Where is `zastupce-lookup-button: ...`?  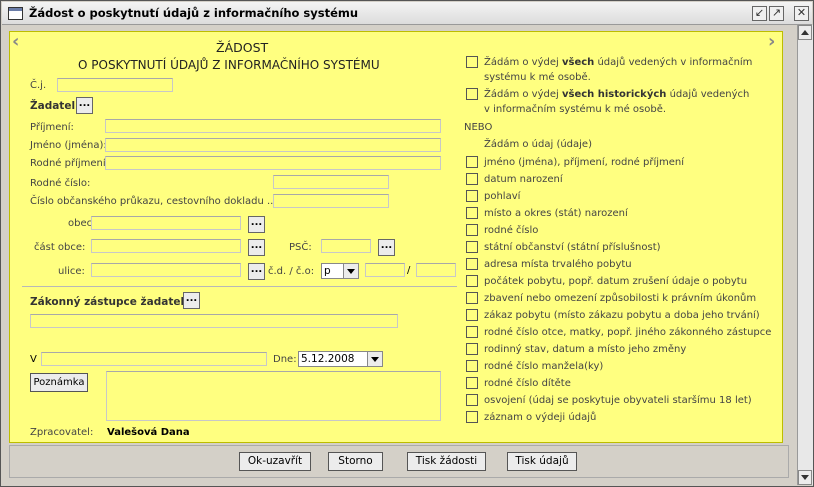 zastupce-lookup-button: ... is located at coordinates (191, 300).